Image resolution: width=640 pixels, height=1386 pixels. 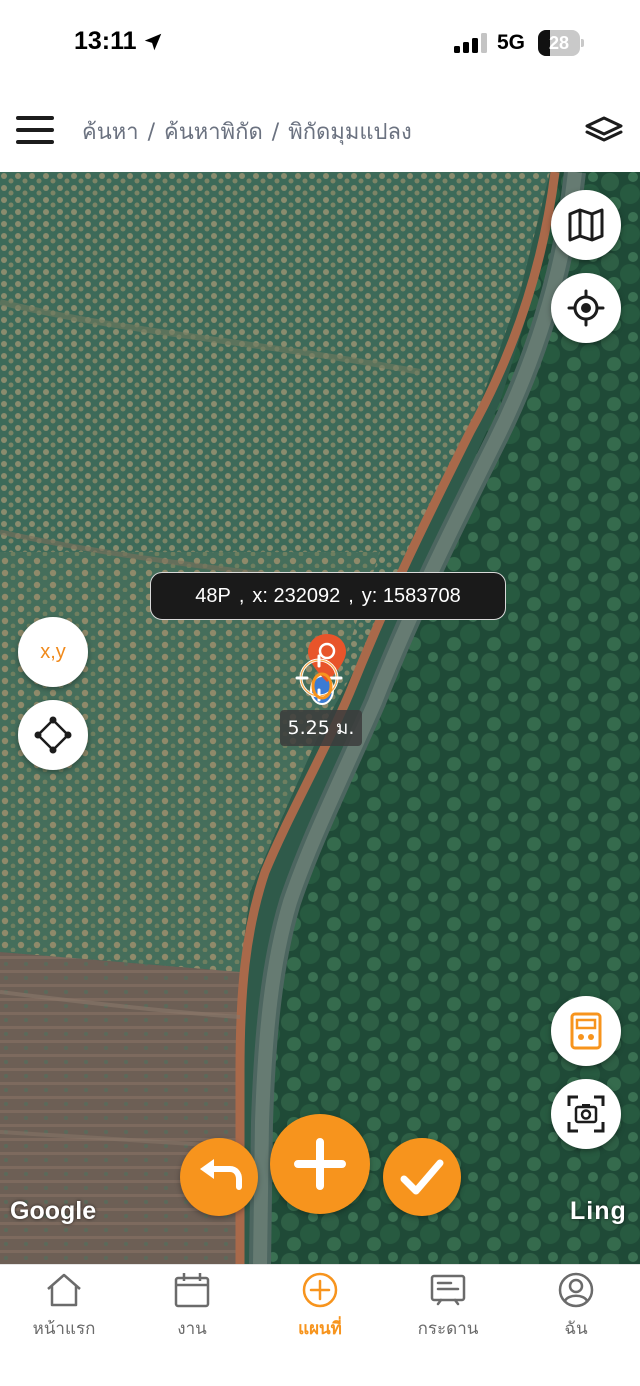 I want to click on locate-me-button, so click(x=586, y=308).